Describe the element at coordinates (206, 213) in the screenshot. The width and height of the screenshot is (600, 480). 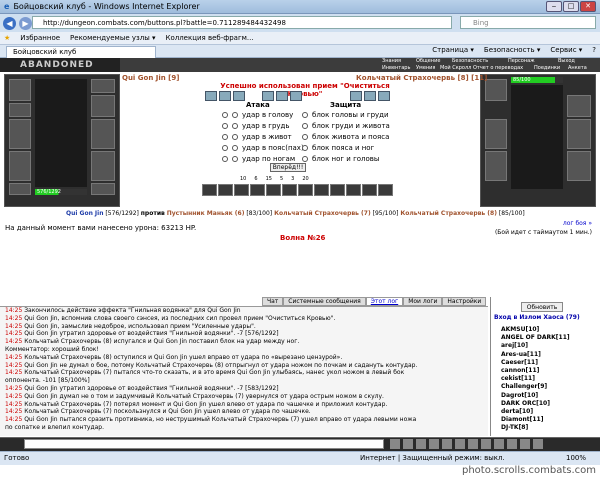
I see `opponent-link: Пустынник Маньяк (6)` at that location.